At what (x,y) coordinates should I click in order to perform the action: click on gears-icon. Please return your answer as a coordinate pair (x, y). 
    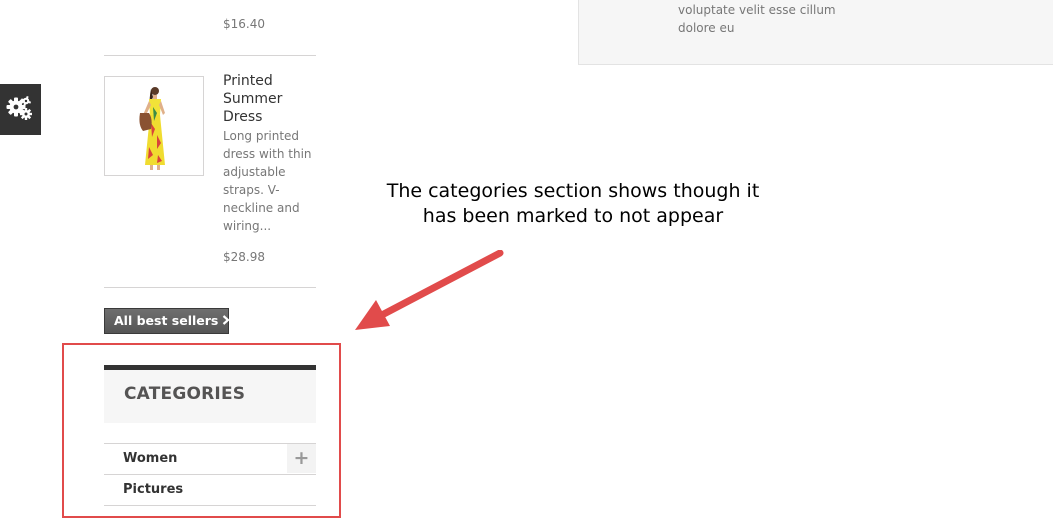
    Looking at the image, I should click on (19, 107).